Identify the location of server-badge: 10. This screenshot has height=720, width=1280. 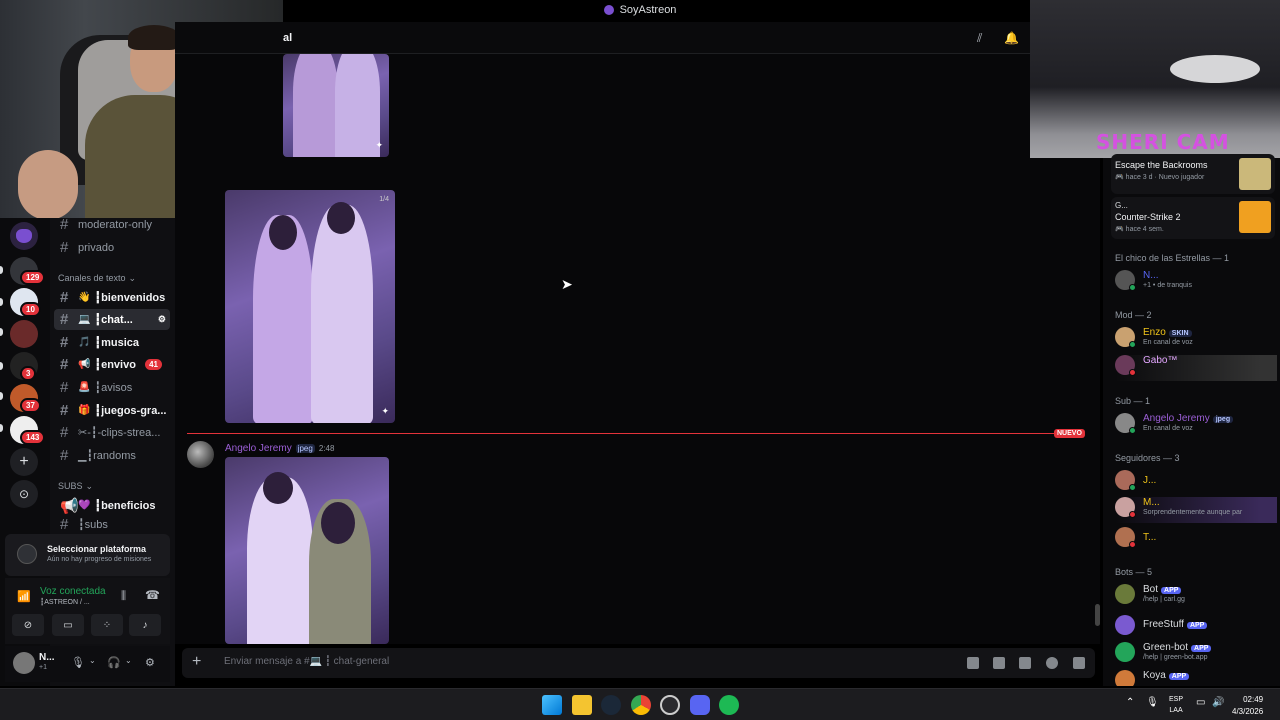
(30, 309).